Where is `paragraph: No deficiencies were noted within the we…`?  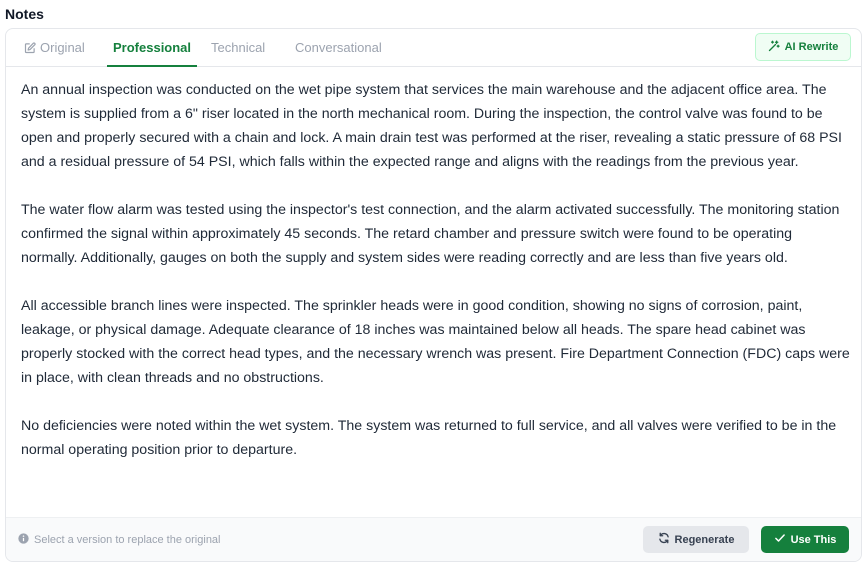 paragraph: No deficiencies were noted within the we… is located at coordinates (429, 438).